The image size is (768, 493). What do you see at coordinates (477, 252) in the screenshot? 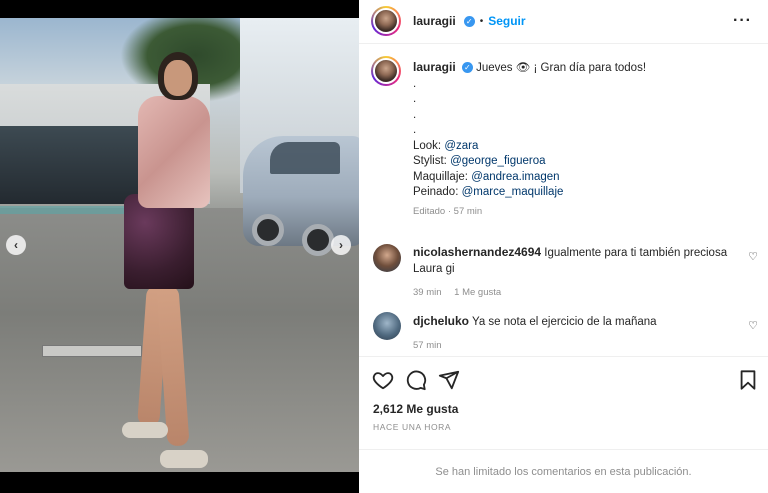
I see `comment-username: nicolashernandez4694` at bounding box center [477, 252].